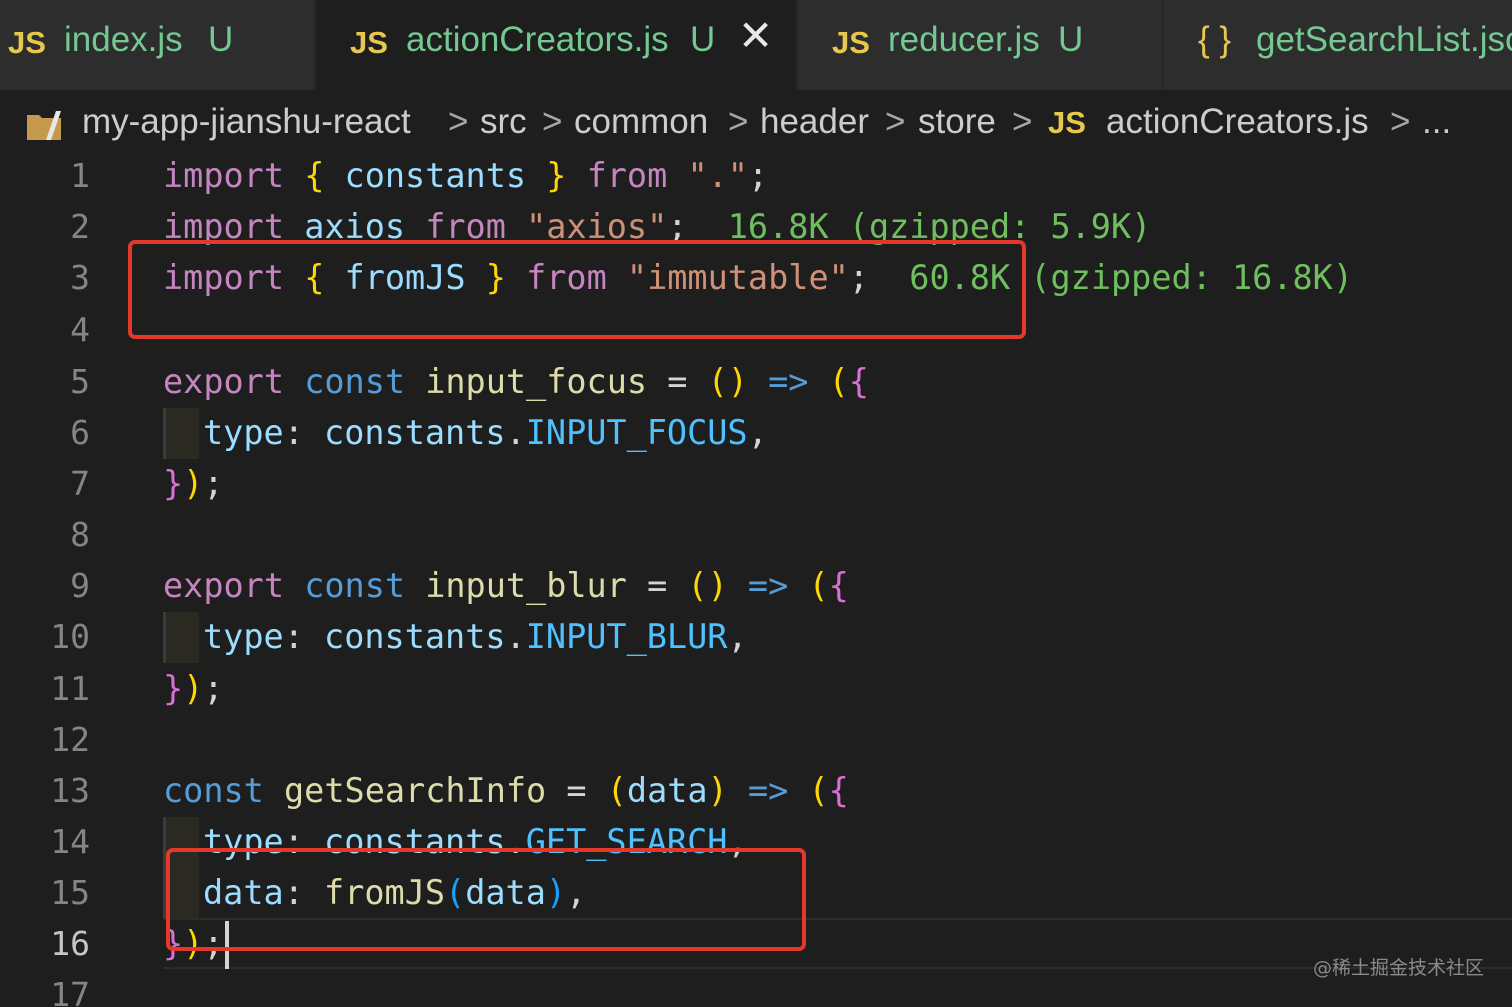 This screenshot has width=1512, height=1007. I want to click on code-line-13: const getSearchInfo = (data) => ({, so click(506, 790).